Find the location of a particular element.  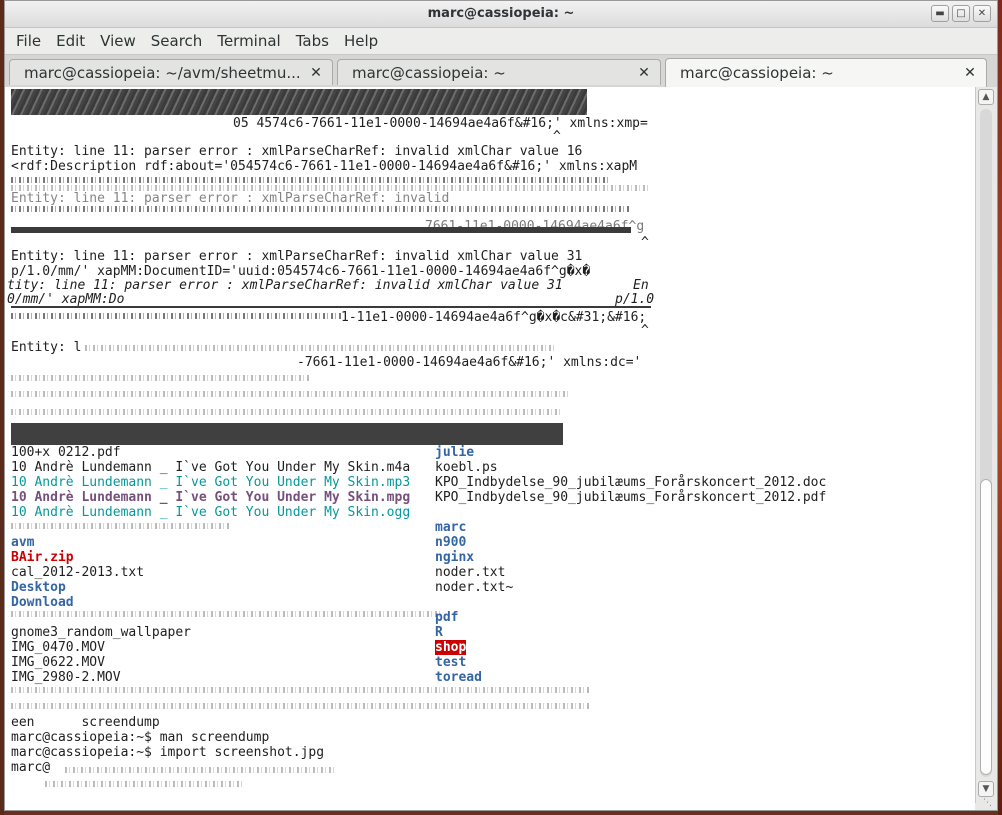

tab-3-active: marc@cassiopeia: ~ ✕ is located at coordinates (826, 72).